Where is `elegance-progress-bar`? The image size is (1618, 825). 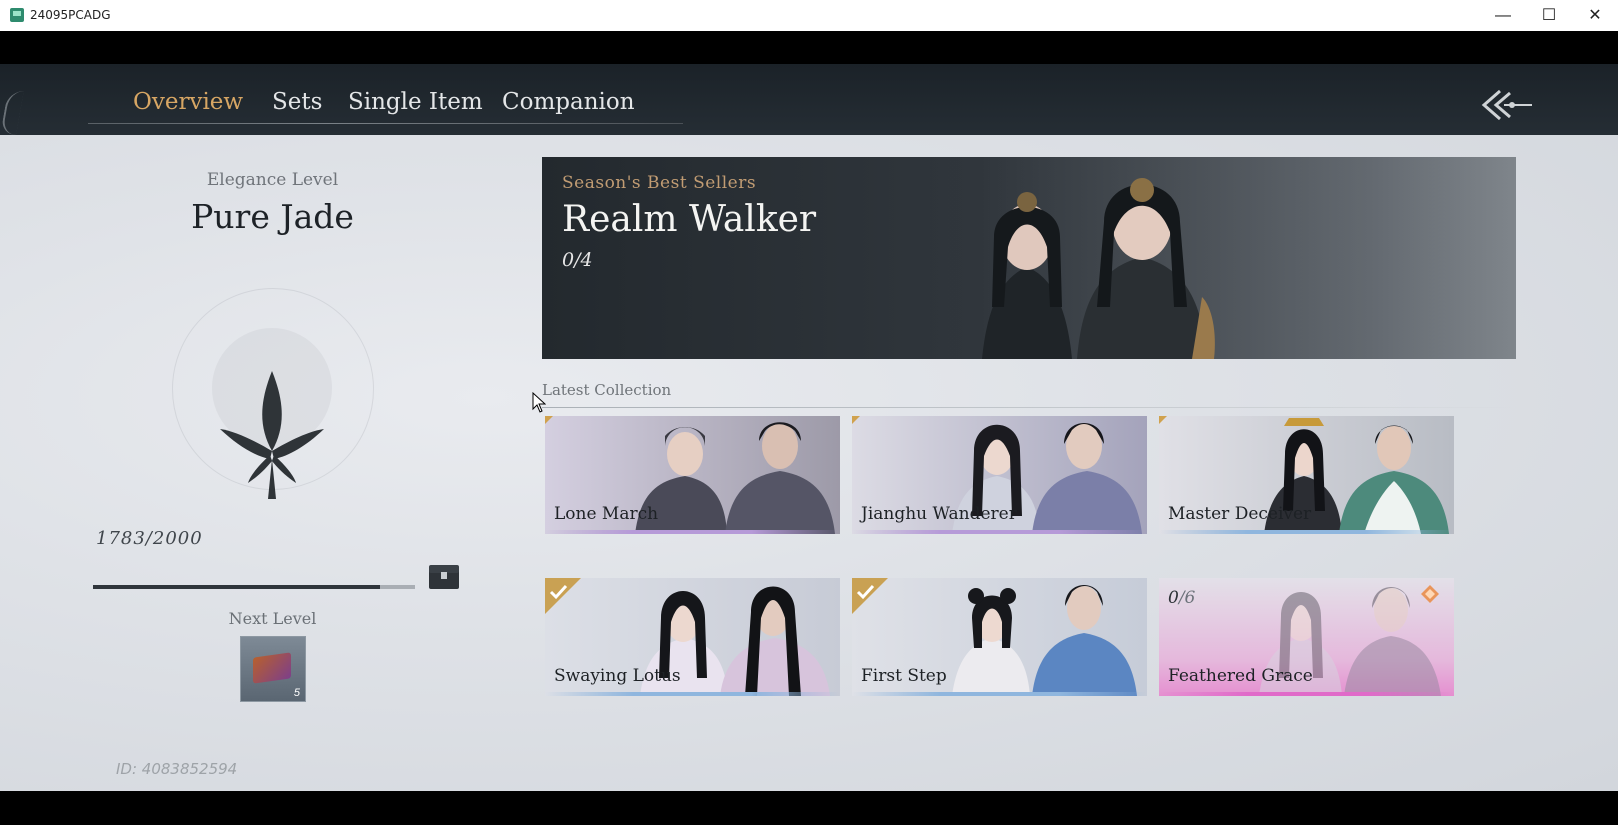 elegance-progress-bar is located at coordinates (254, 587).